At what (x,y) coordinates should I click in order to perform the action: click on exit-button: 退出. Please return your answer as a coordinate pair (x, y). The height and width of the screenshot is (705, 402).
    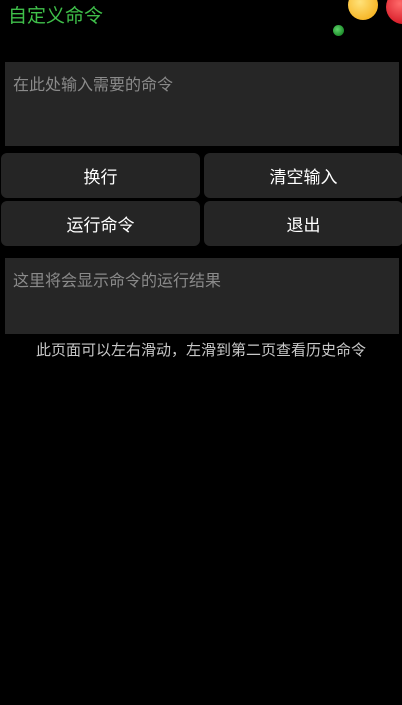
    Looking at the image, I should click on (303, 223).